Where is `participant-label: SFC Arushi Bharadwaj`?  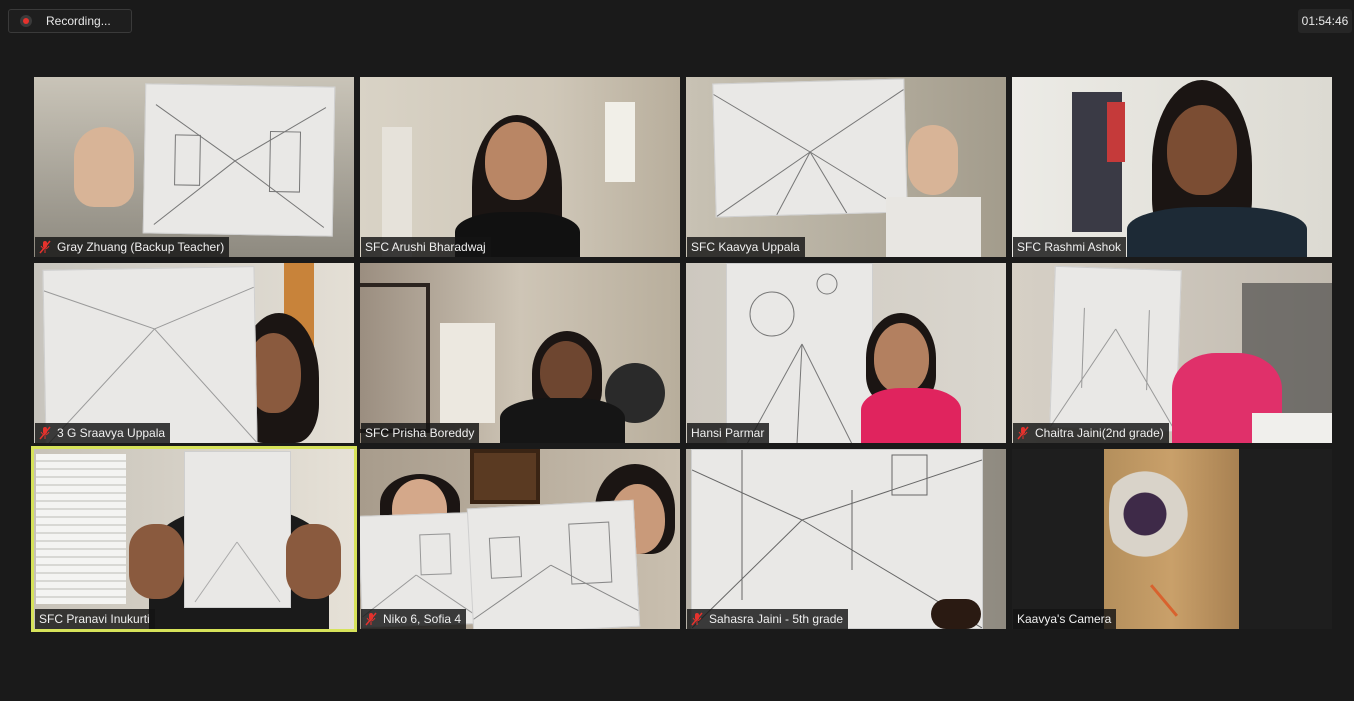 participant-label: SFC Arushi Bharadwaj is located at coordinates (426, 247).